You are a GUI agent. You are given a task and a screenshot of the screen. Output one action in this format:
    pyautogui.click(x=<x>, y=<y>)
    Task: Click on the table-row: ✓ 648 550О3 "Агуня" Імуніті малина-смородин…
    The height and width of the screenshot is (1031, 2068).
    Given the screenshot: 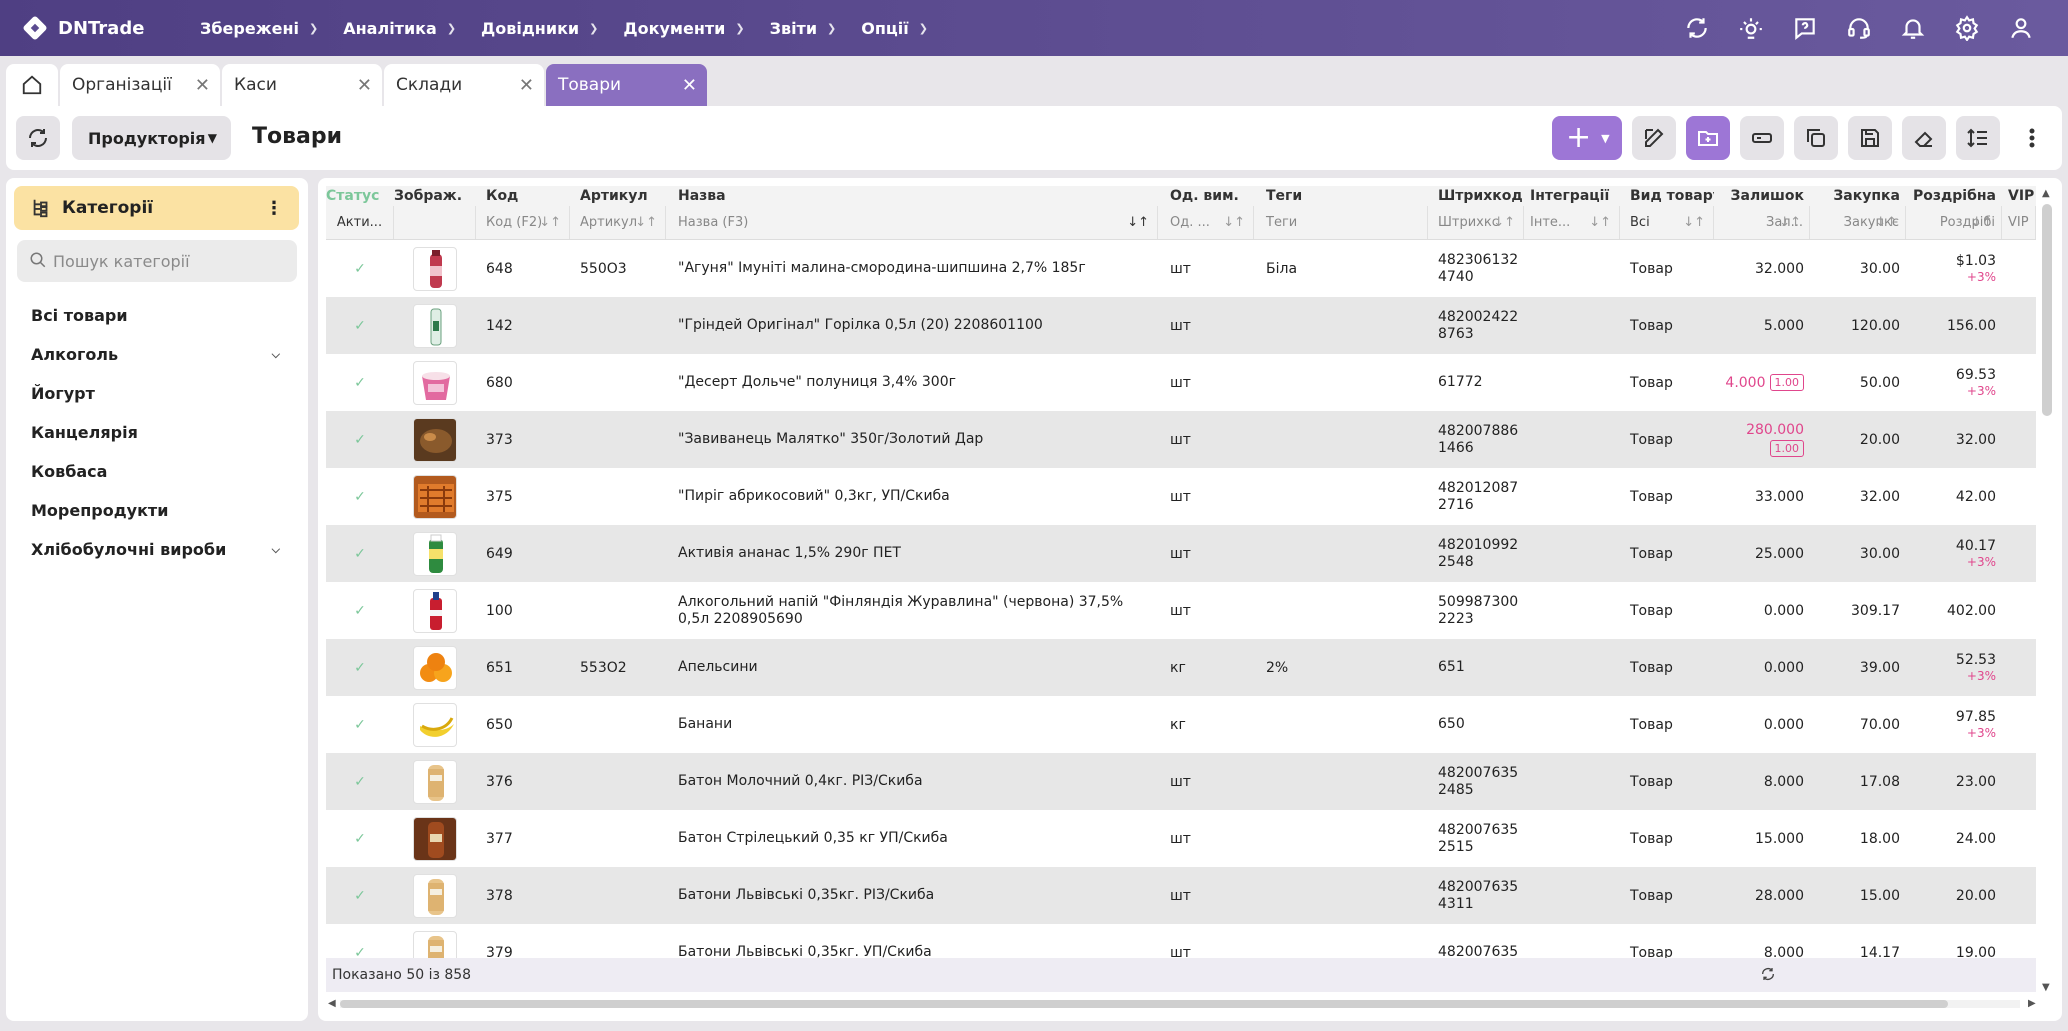 What is the action you would take?
    pyautogui.click(x=1181, y=268)
    